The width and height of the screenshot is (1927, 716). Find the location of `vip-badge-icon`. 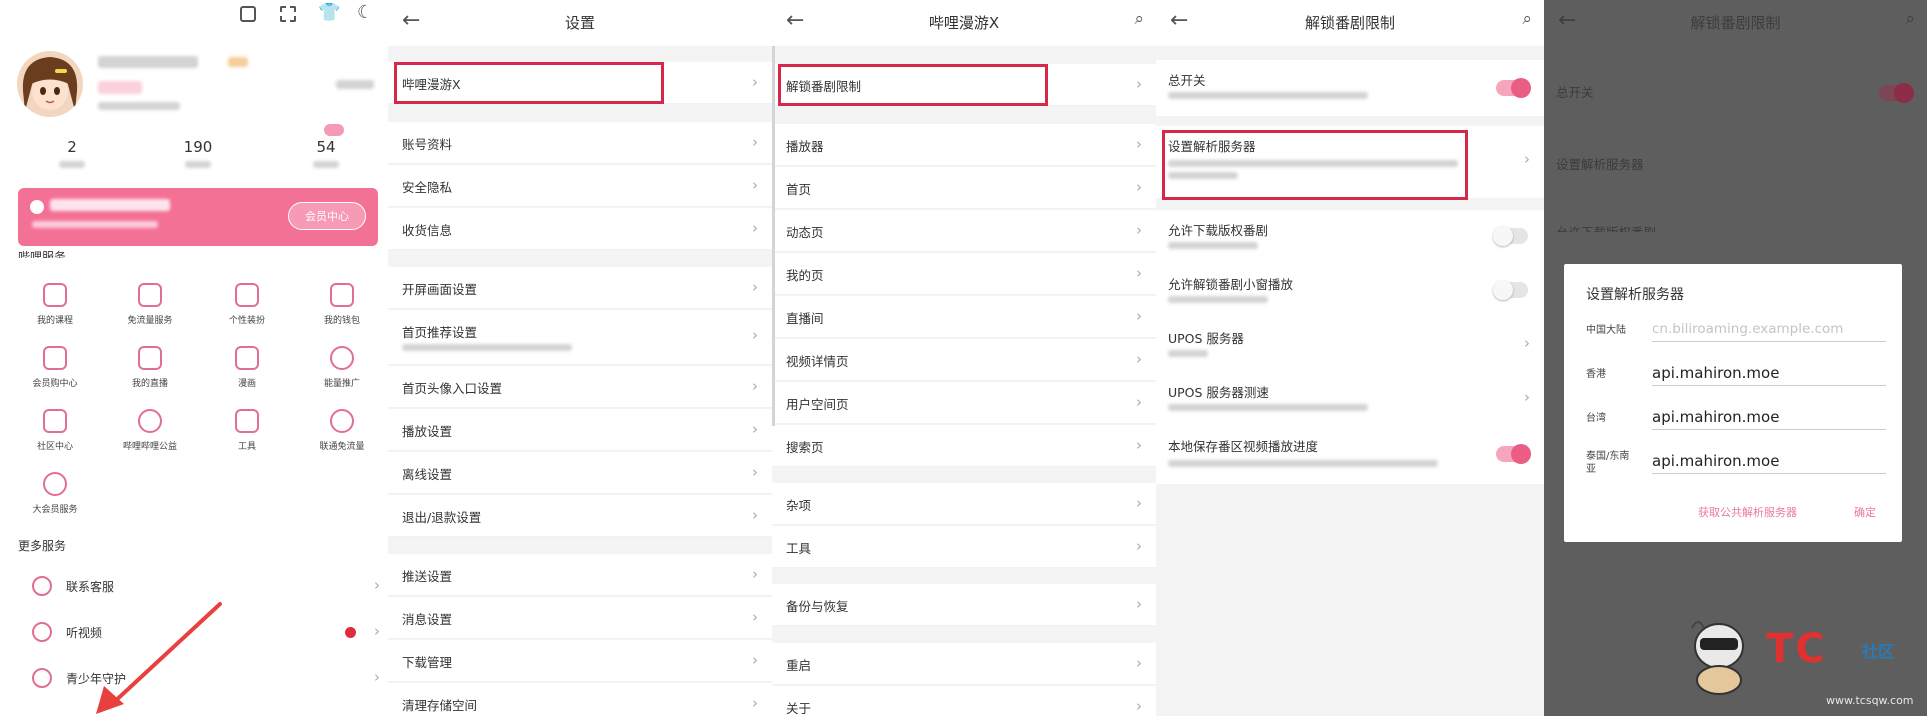

vip-badge-icon is located at coordinates (55, 484).